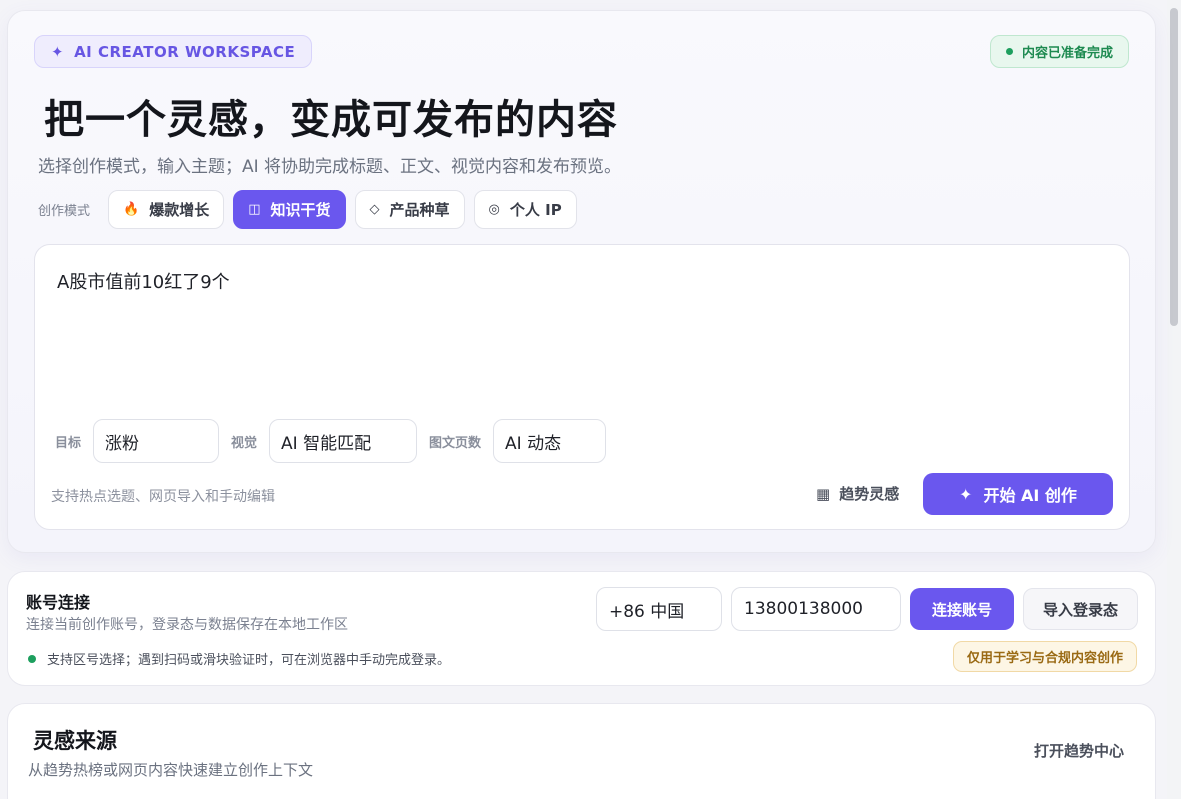 The image size is (1181, 799). Describe the element at coordinates (1030, 495) in the screenshot. I see `start-ai-creation-label: 开始 AI 创作` at that location.